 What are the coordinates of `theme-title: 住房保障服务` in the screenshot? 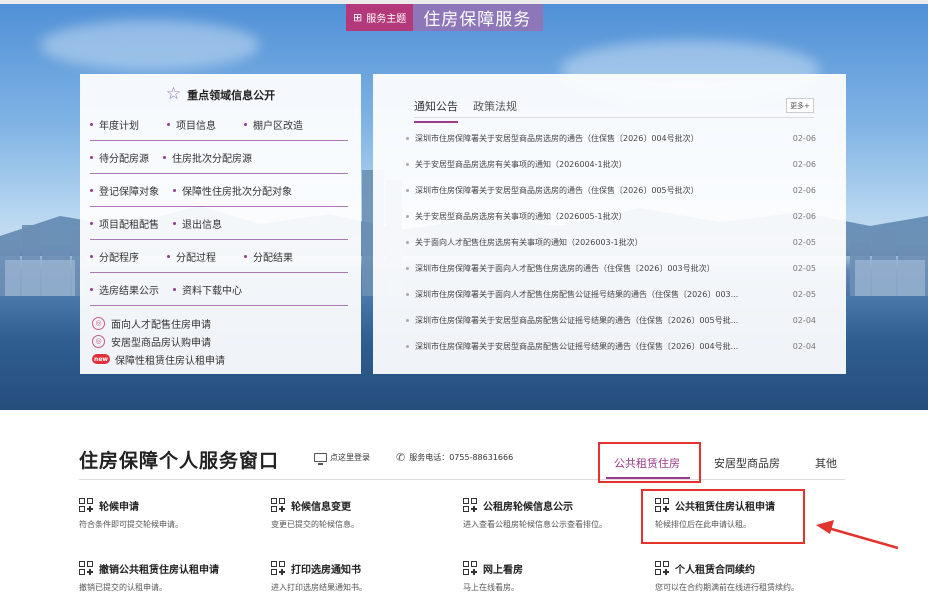 It's located at (478, 17).